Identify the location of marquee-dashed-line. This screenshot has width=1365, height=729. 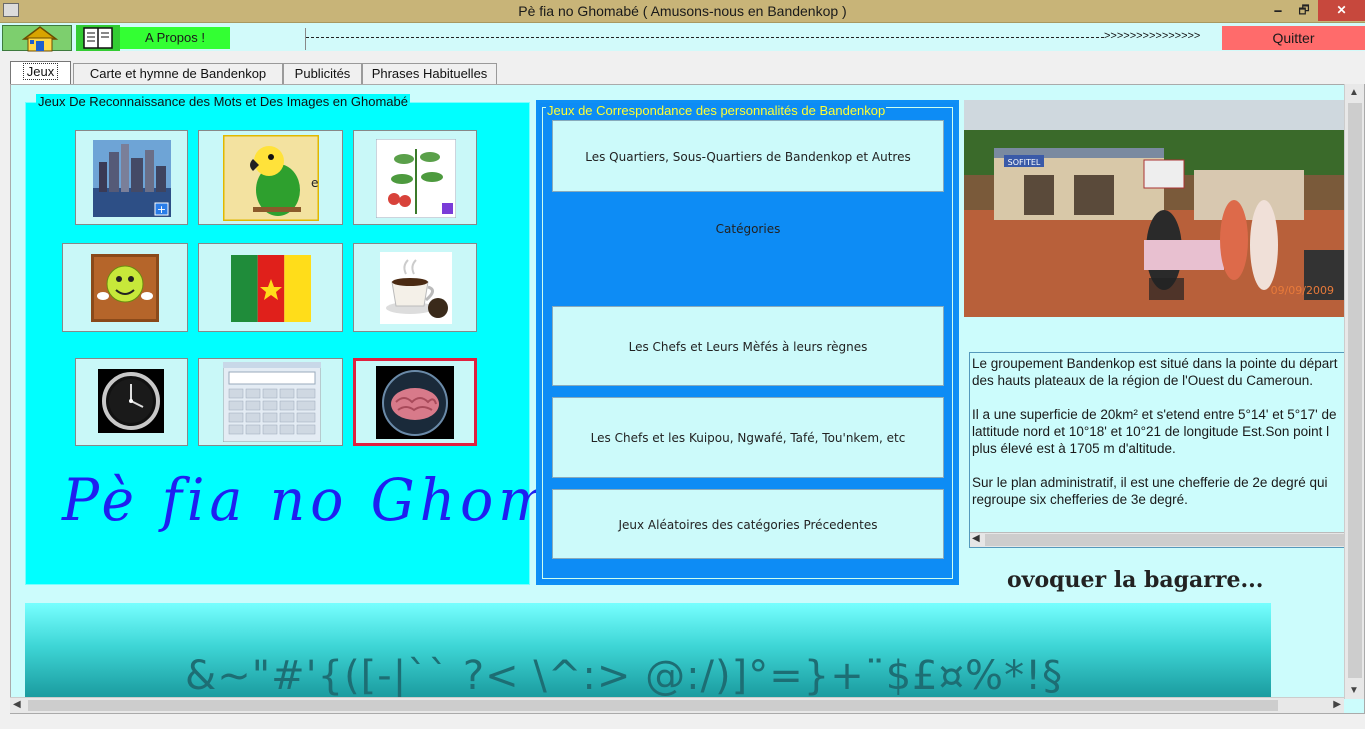
(705, 37).